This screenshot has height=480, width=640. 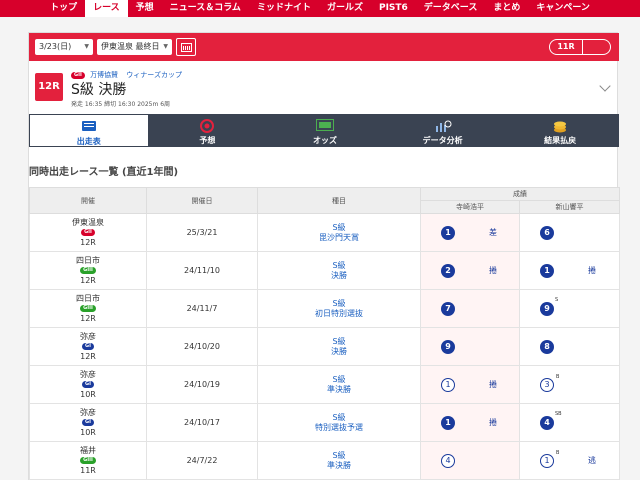 I want to click on event-cell: S級 特別選抜予選, so click(x=339, y=422).